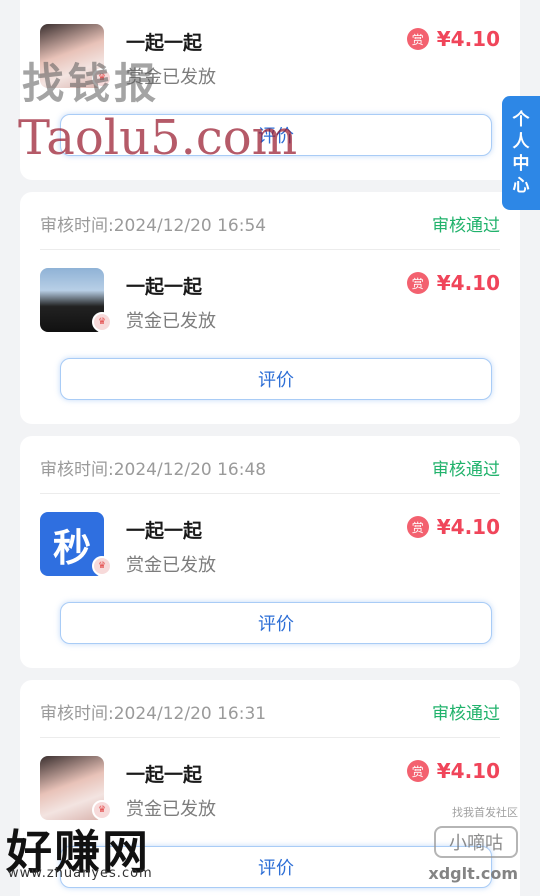 The image size is (540, 896). I want to click on card-header: 审核时间:2024/12/20 16:31 审核通过, so click(270, 709).